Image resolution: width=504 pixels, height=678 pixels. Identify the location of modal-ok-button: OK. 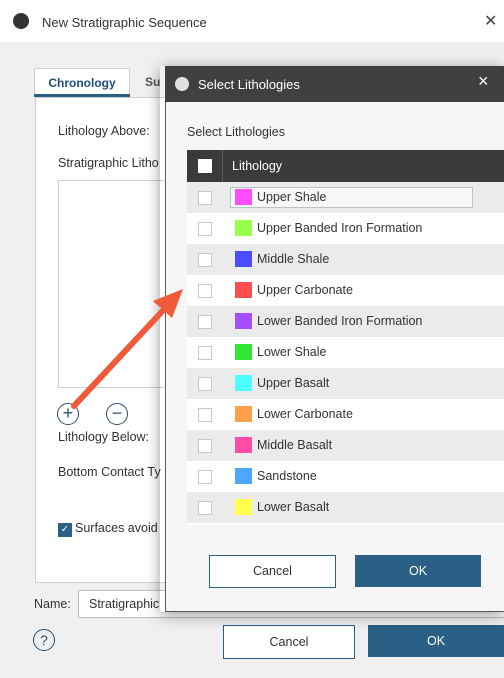
(418, 571).